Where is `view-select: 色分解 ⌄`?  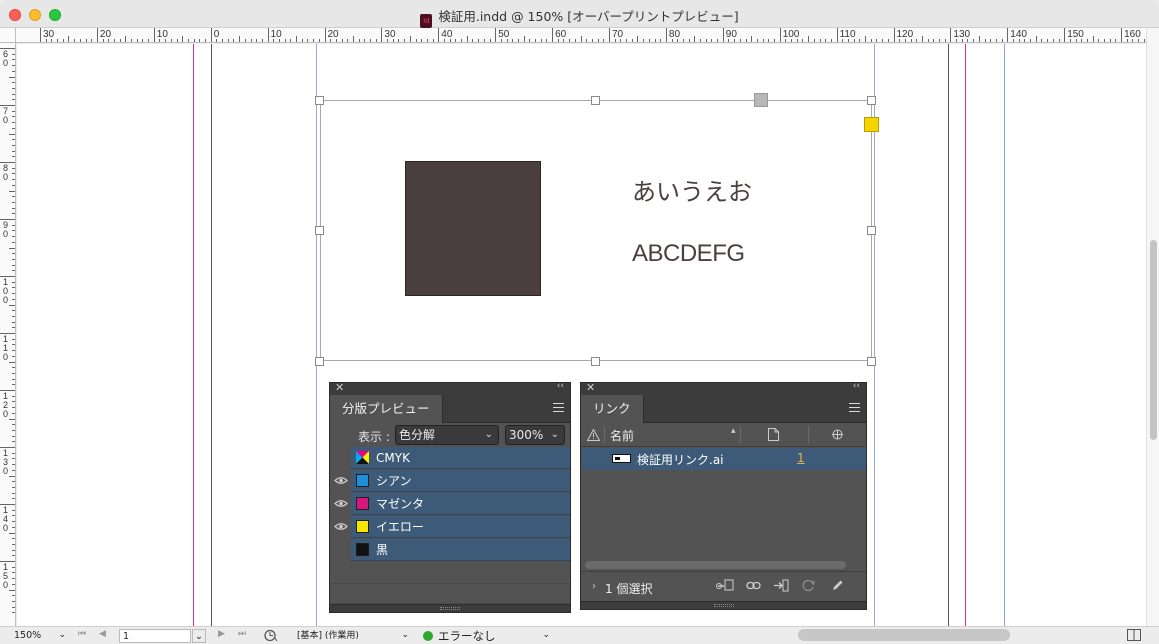 view-select: 色分解 ⌄ is located at coordinates (447, 435).